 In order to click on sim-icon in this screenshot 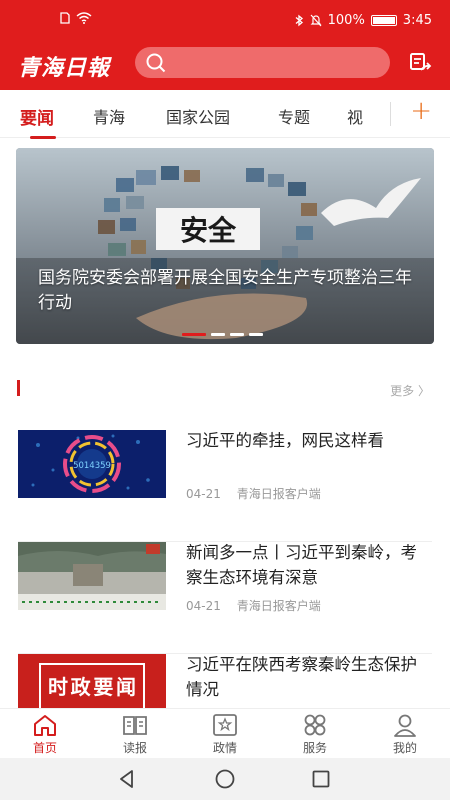, I will do `click(65, 18)`.